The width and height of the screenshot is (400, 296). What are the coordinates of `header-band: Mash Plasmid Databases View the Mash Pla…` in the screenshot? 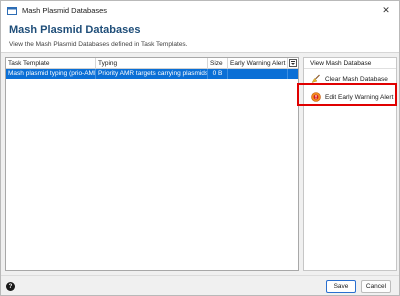 It's located at (200, 36).